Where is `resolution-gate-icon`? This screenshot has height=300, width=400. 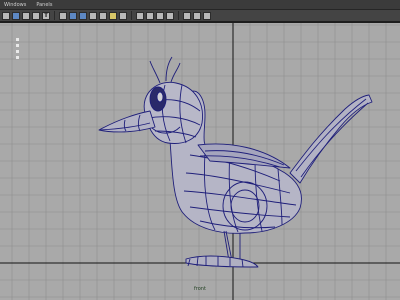
resolution-gate-icon is located at coordinates (83, 15).